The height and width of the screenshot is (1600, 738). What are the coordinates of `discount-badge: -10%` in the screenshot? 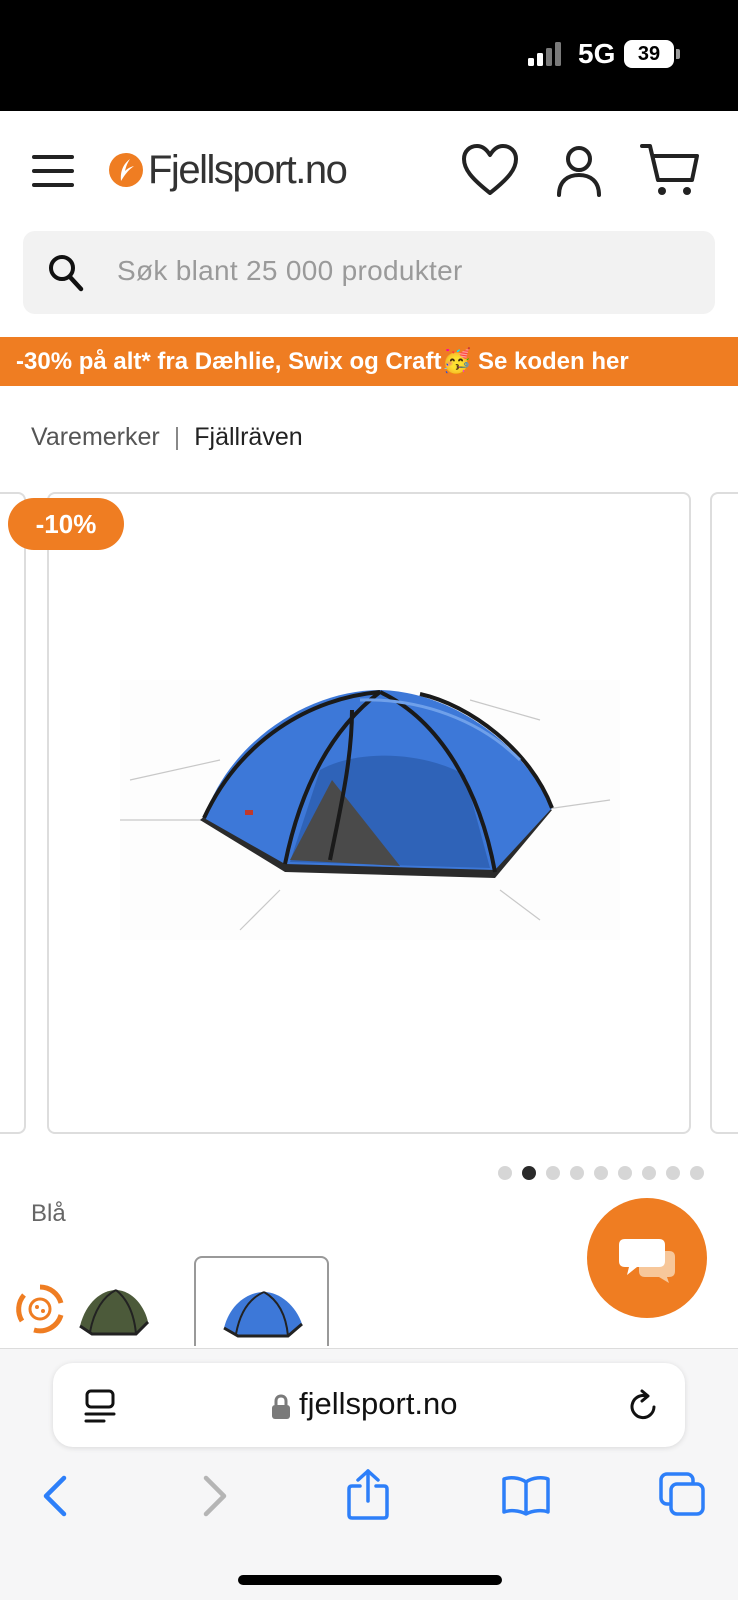 It's located at (66, 524).